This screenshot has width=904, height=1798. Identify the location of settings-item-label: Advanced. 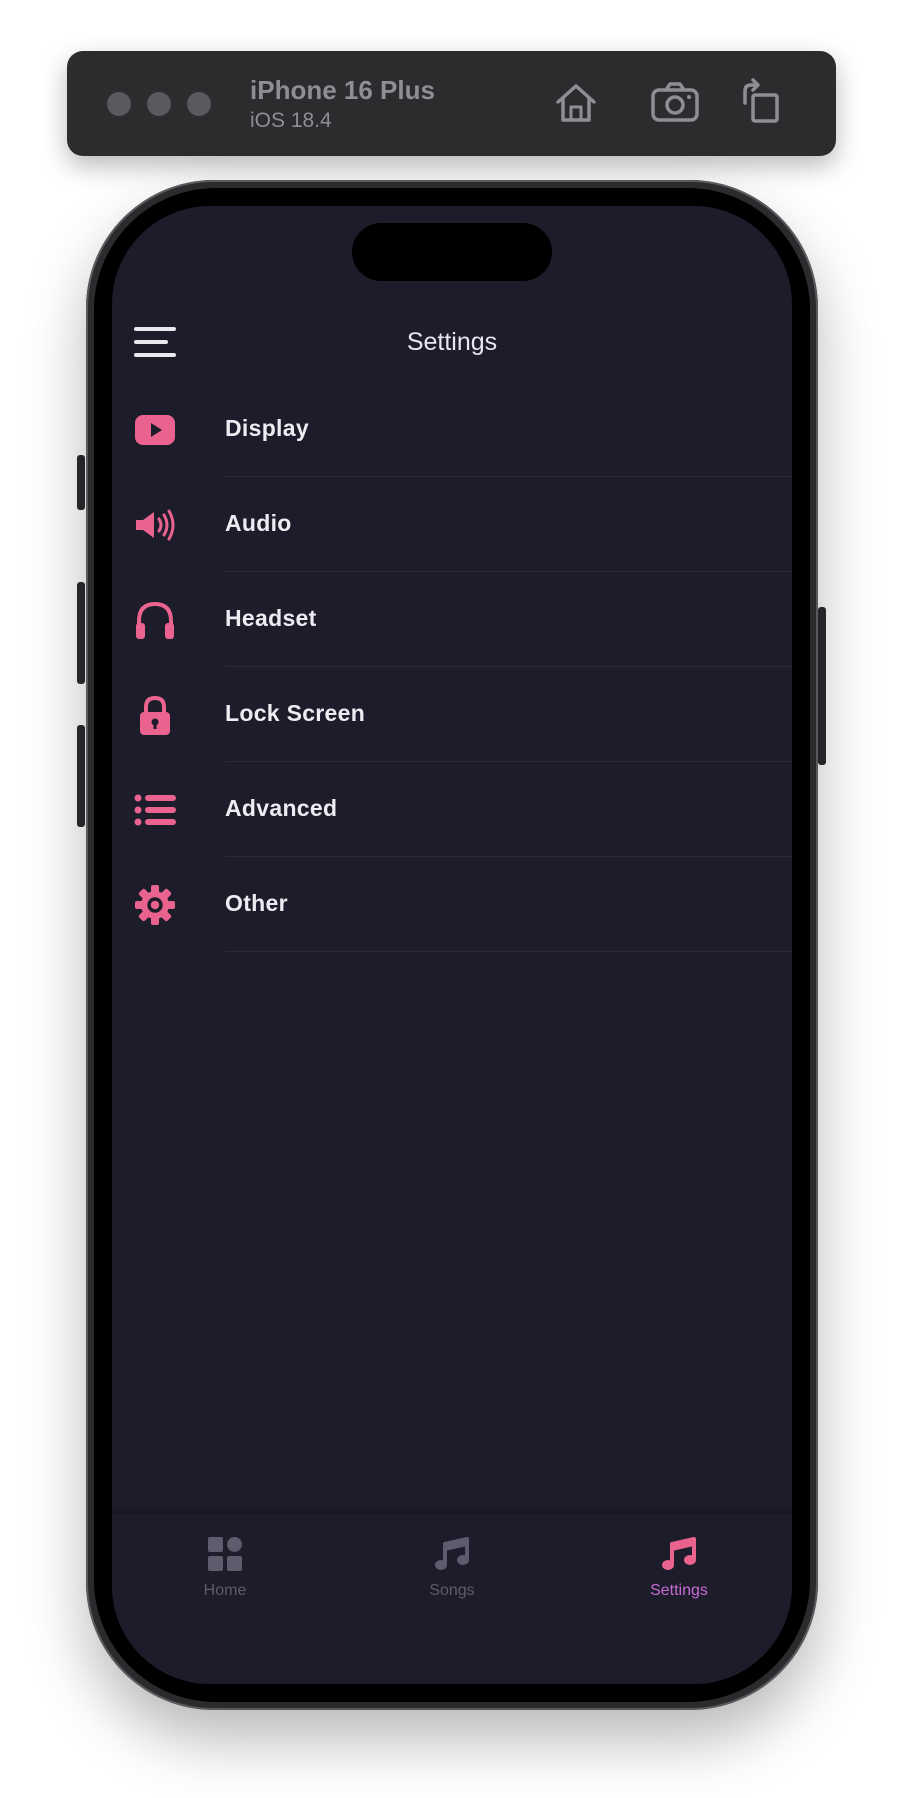
(281, 808).